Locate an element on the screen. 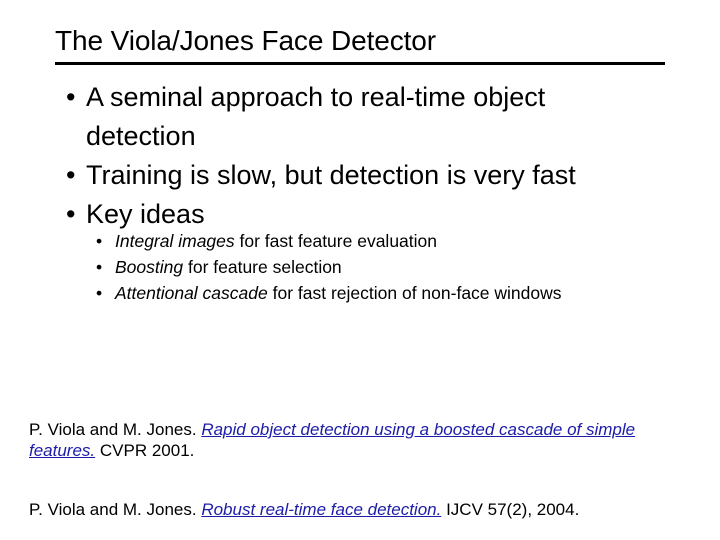 The height and width of the screenshot is (540, 720). title-divider is located at coordinates (360, 63).